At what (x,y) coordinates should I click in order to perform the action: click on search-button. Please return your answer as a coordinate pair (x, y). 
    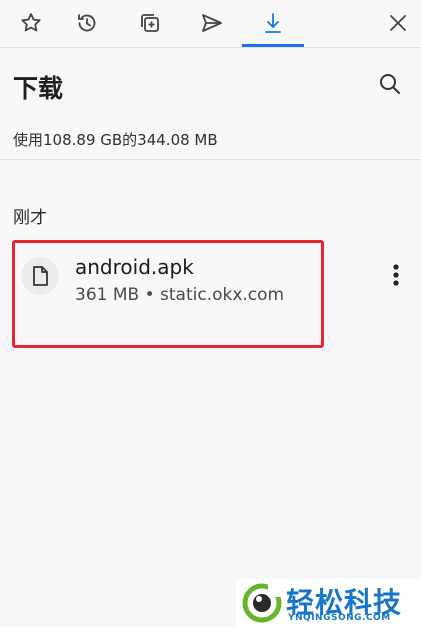
    Looking at the image, I should click on (390, 84).